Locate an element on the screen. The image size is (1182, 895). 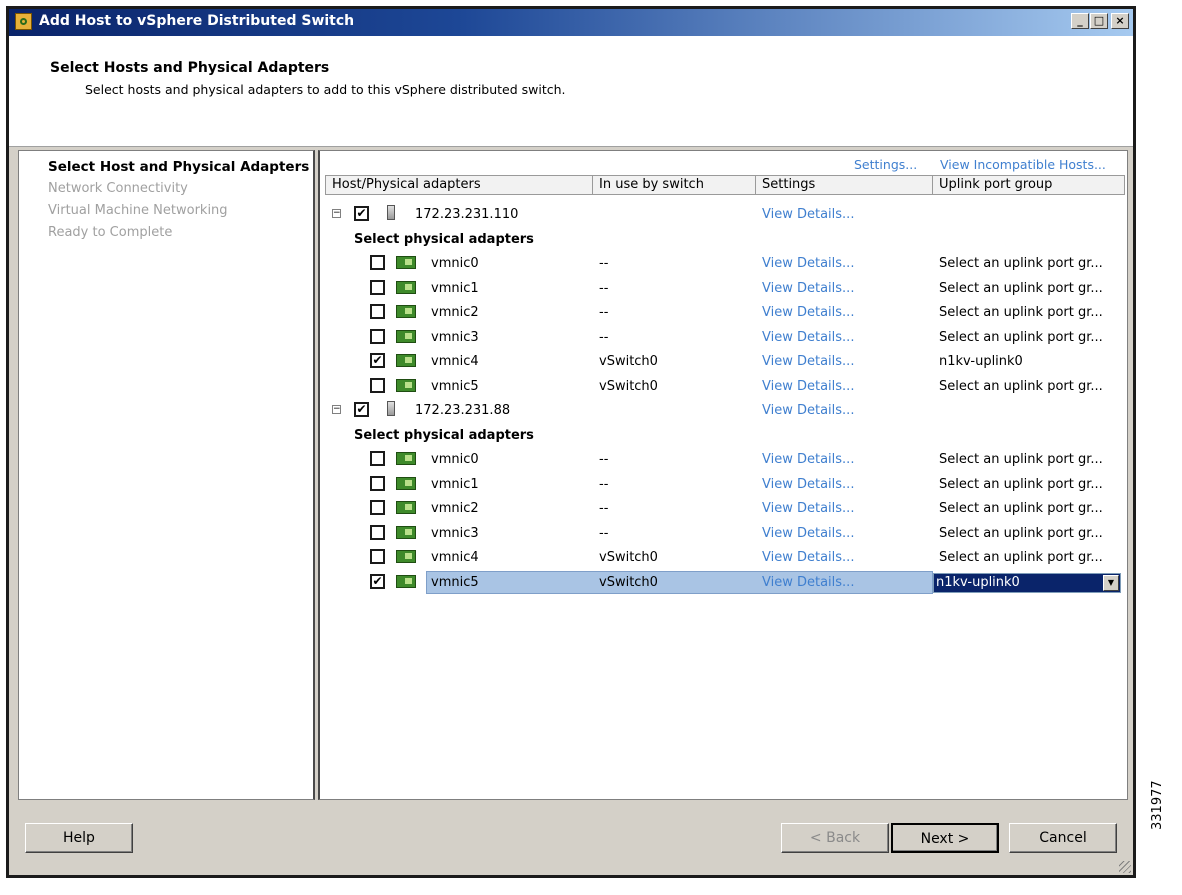
step-vm-networking: Virtual Machine Networking is located at coordinates (138, 210).